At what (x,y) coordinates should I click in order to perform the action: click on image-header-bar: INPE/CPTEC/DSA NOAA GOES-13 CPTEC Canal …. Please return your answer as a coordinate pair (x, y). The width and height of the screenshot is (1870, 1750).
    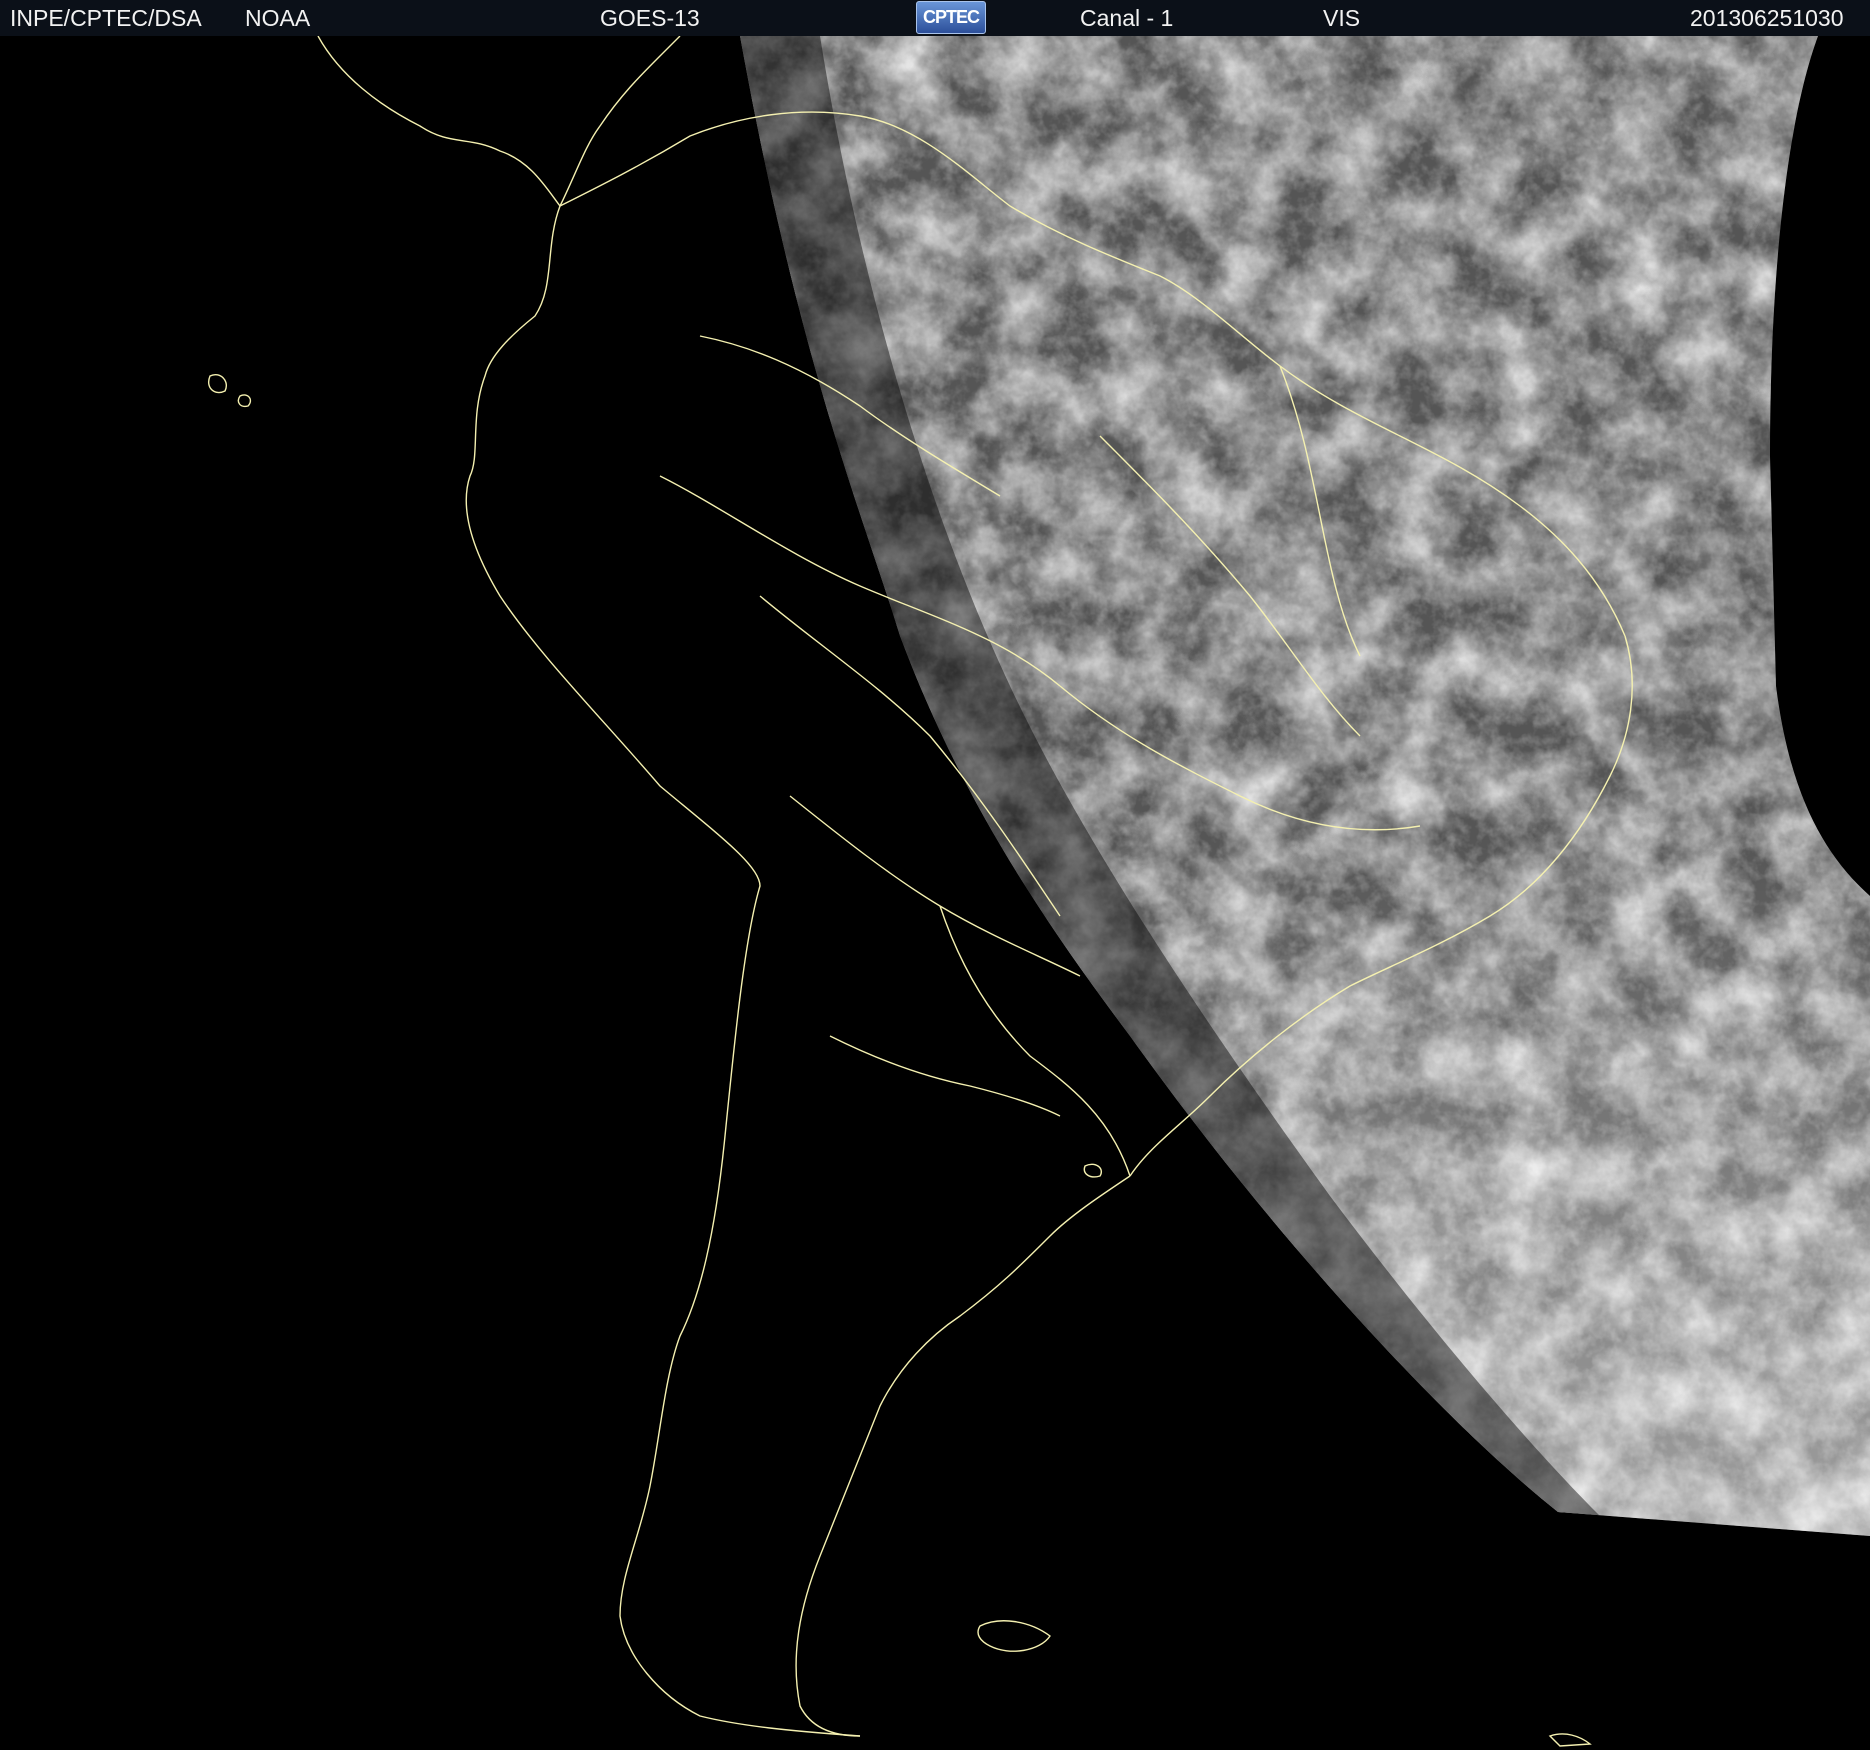
    Looking at the image, I should click on (935, 18).